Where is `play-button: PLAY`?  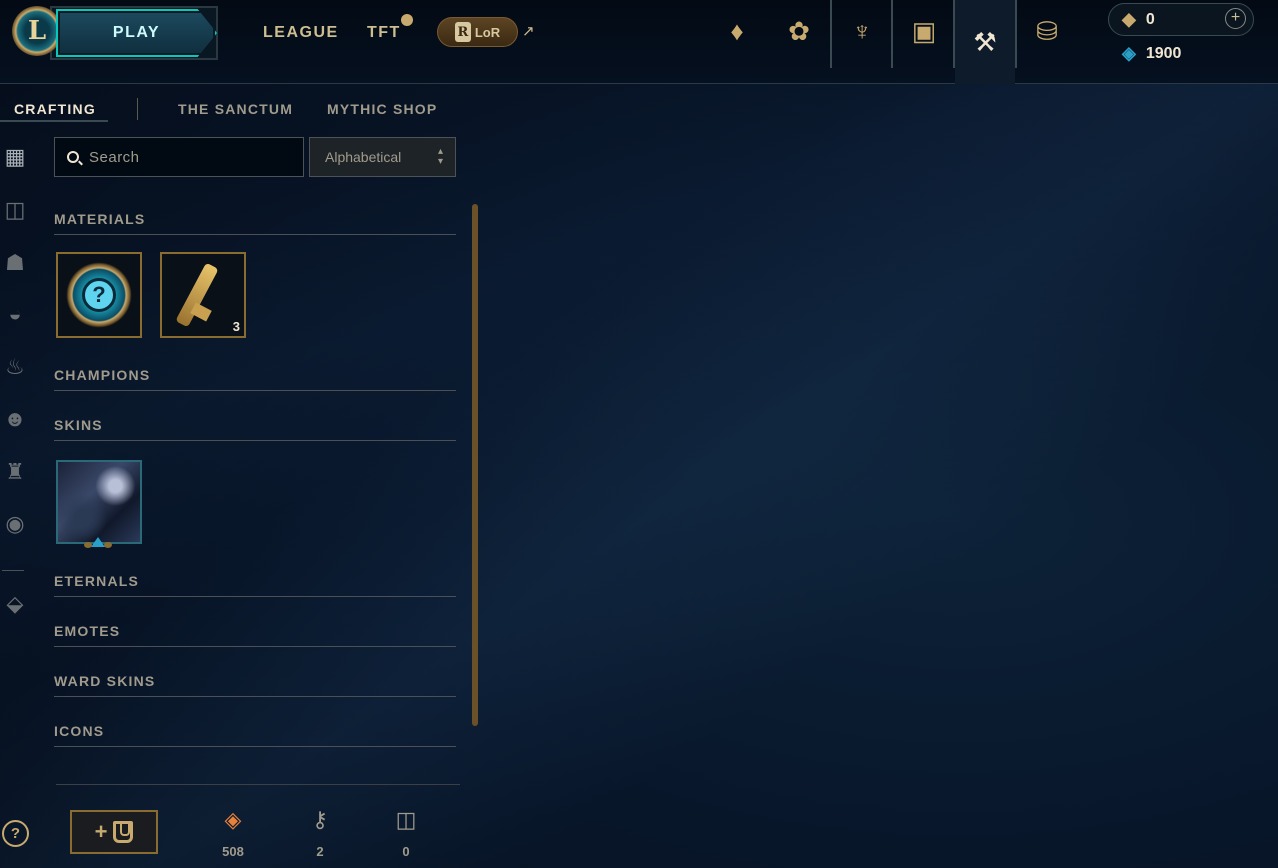 play-button: PLAY is located at coordinates (136, 33).